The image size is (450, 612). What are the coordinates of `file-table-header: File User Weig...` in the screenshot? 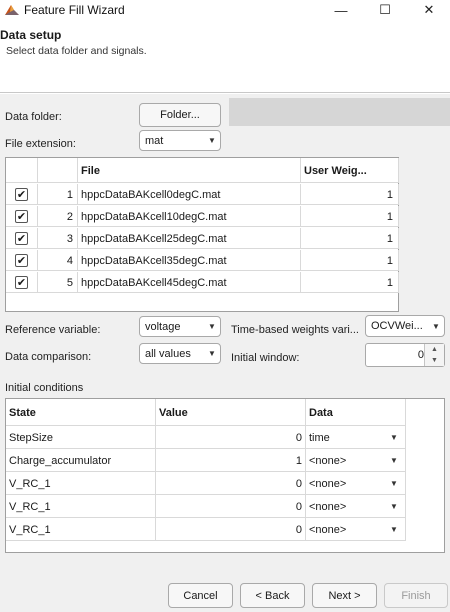 It's located at (202, 170).